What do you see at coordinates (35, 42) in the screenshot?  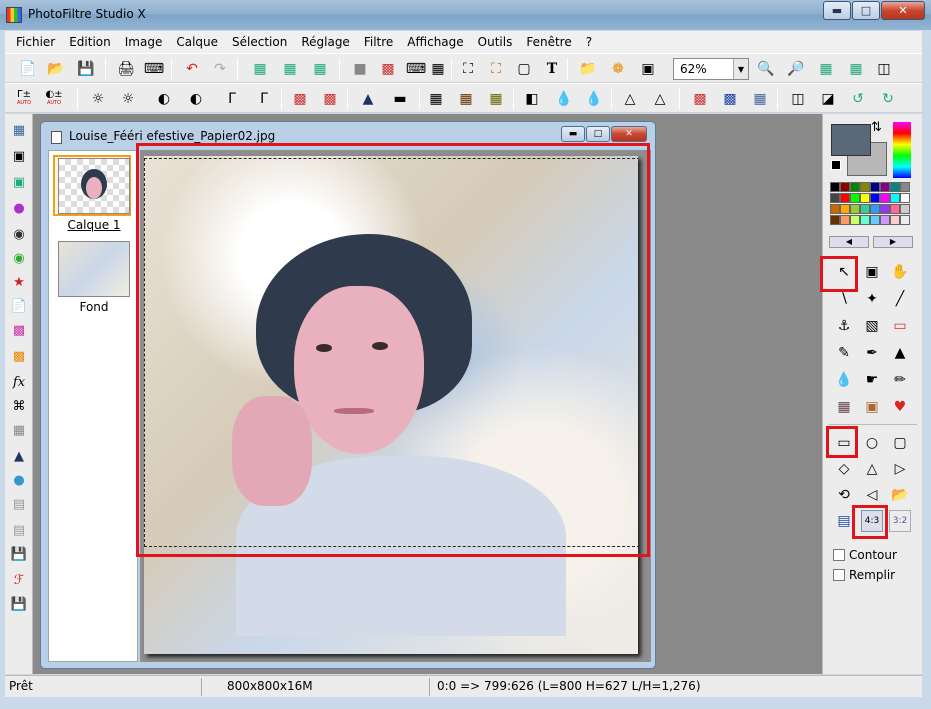 I see `menu-fichier: Fichier` at bounding box center [35, 42].